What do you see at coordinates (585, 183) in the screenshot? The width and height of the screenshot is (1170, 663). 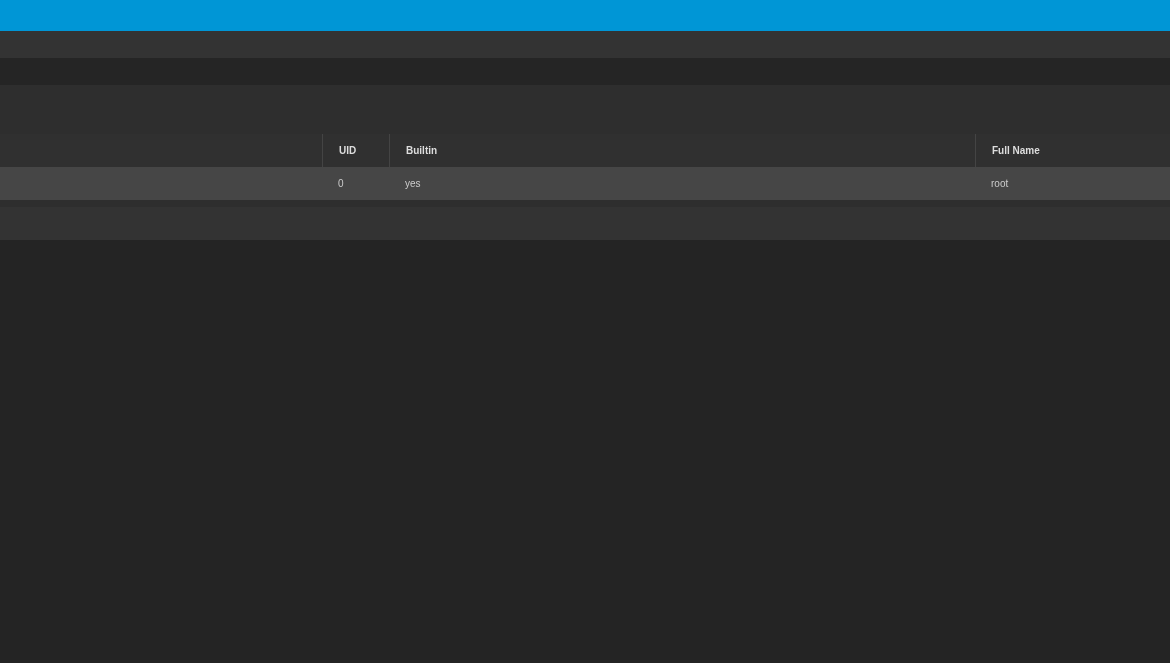 I see `table-row: 0 yes root` at bounding box center [585, 183].